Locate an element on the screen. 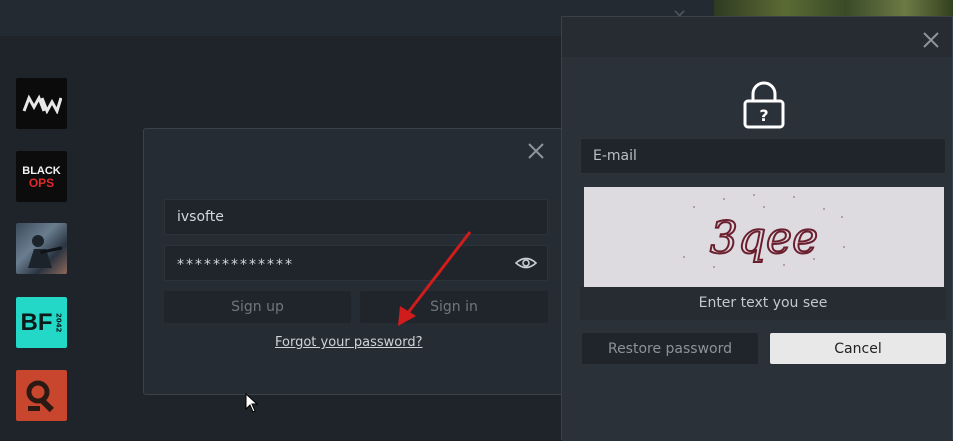 This screenshot has height=441, width=953. game-tile-mw is located at coordinates (41, 103).